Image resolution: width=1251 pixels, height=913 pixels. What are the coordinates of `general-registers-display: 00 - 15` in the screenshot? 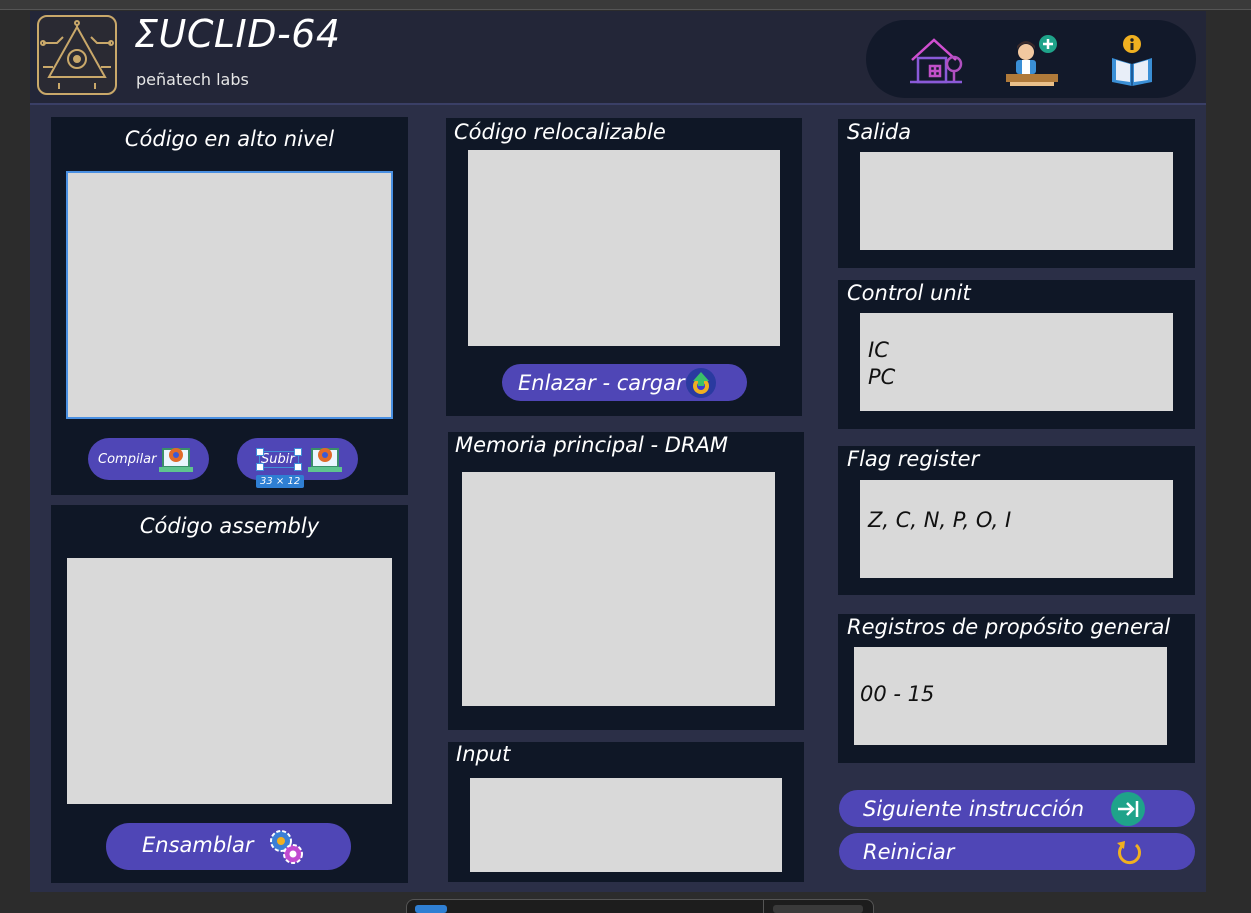 It's located at (1010, 696).